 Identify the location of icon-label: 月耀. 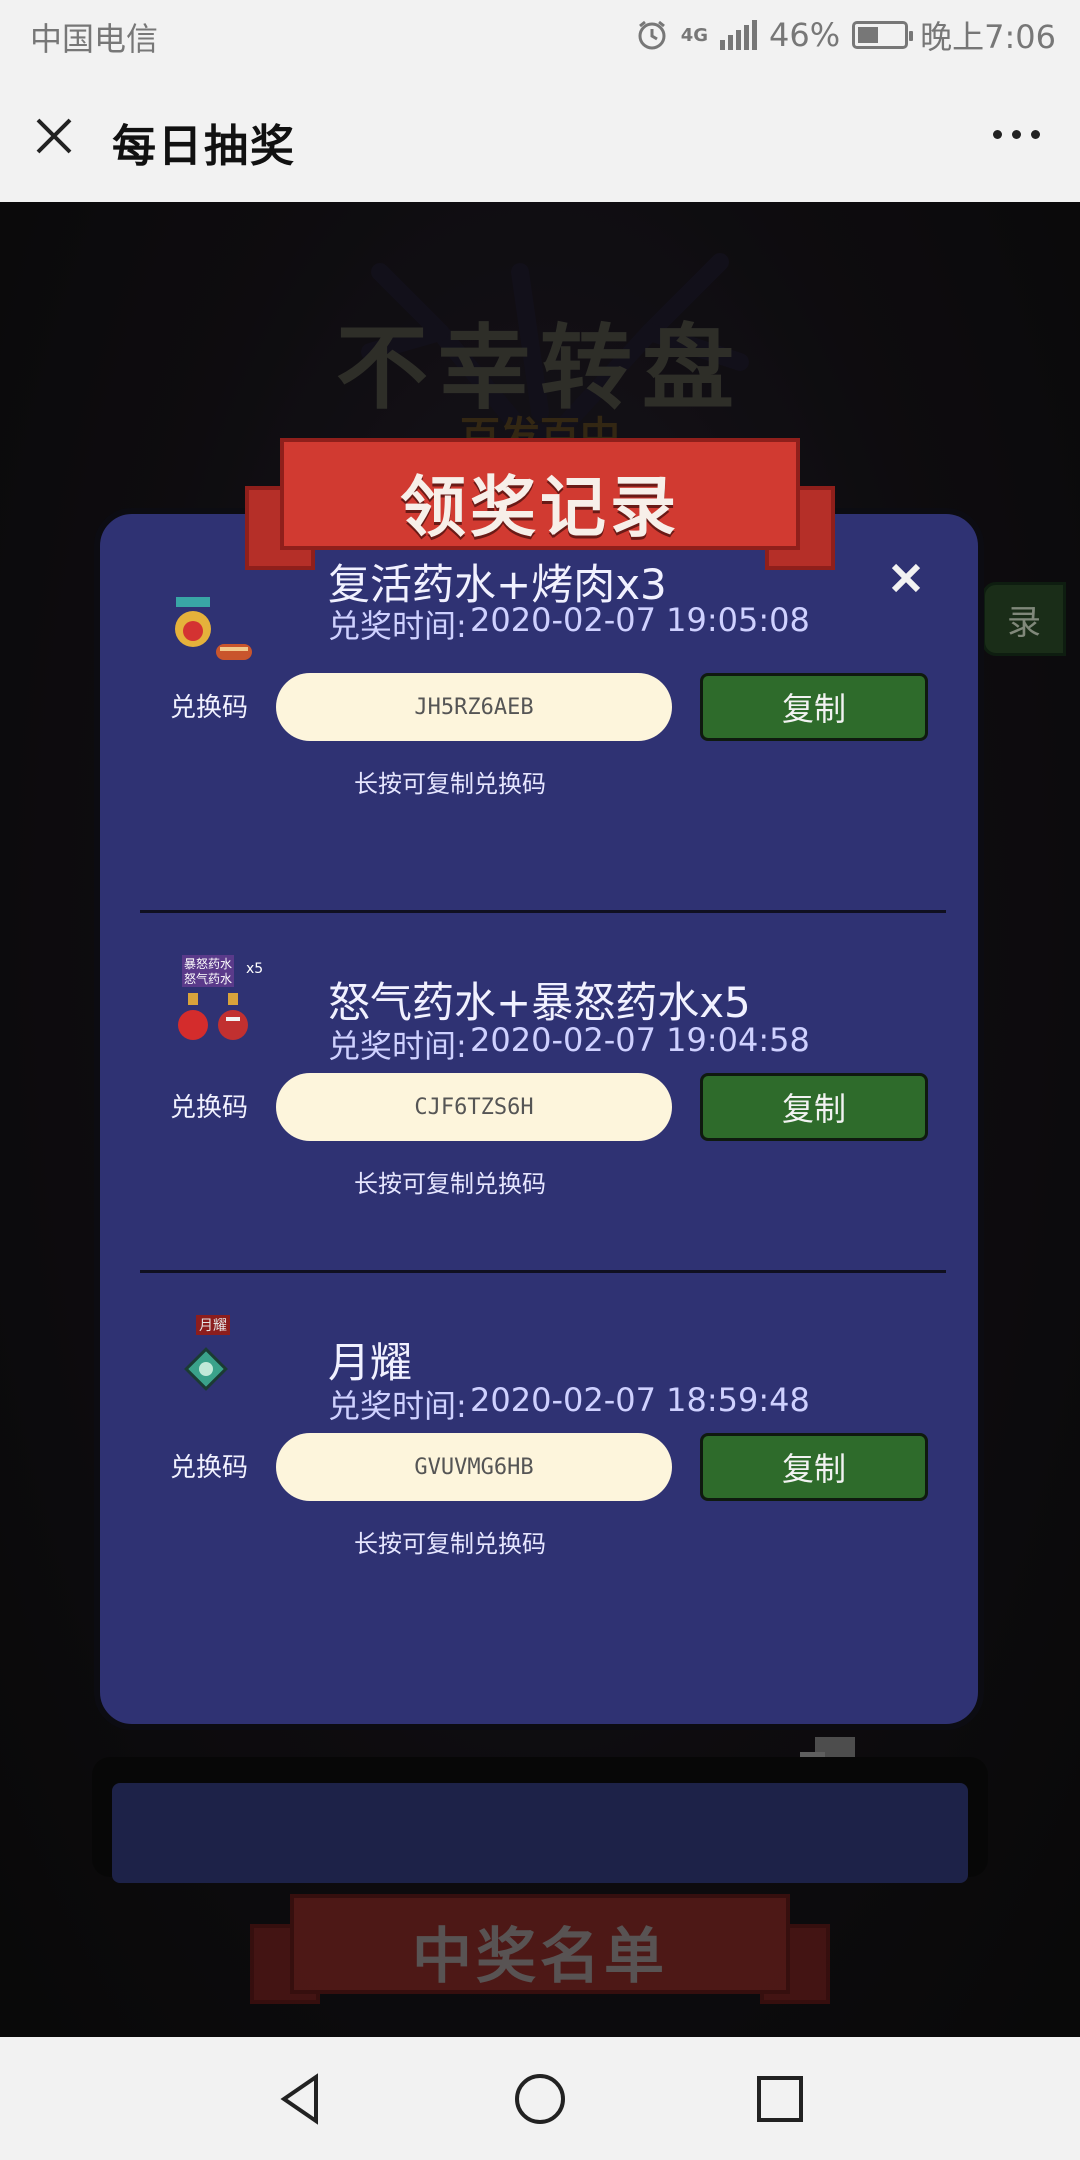
(213, 1325).